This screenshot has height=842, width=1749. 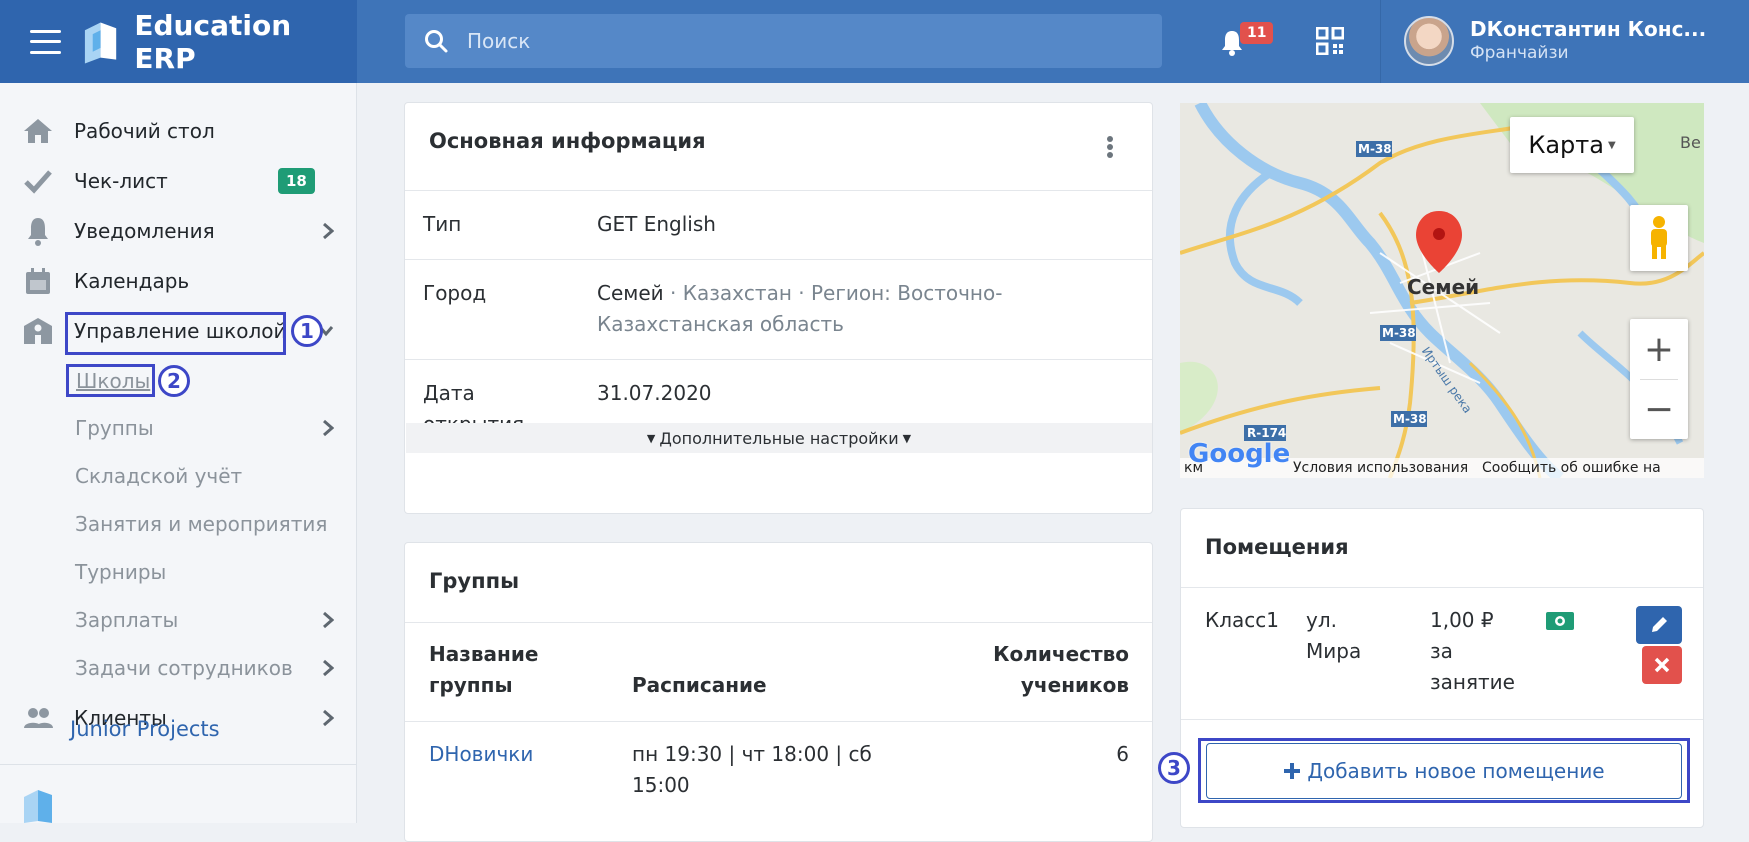 I want to click on sidebar-subitem-label: Складской учёт, so click(x=159, y=476).